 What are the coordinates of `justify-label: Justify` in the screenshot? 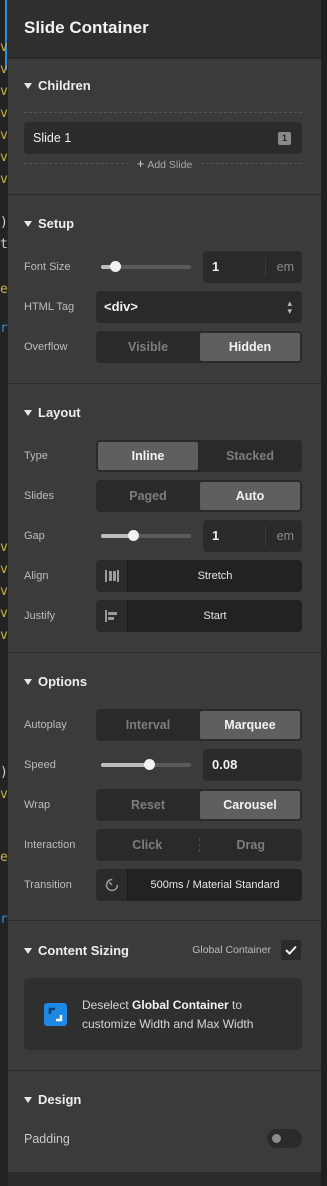 It's located at (40, 616).